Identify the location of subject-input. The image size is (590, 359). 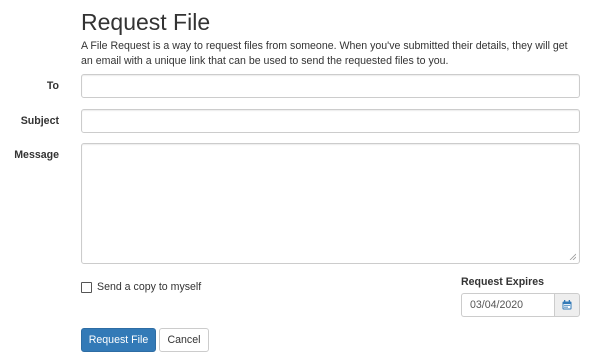
(330, 121).